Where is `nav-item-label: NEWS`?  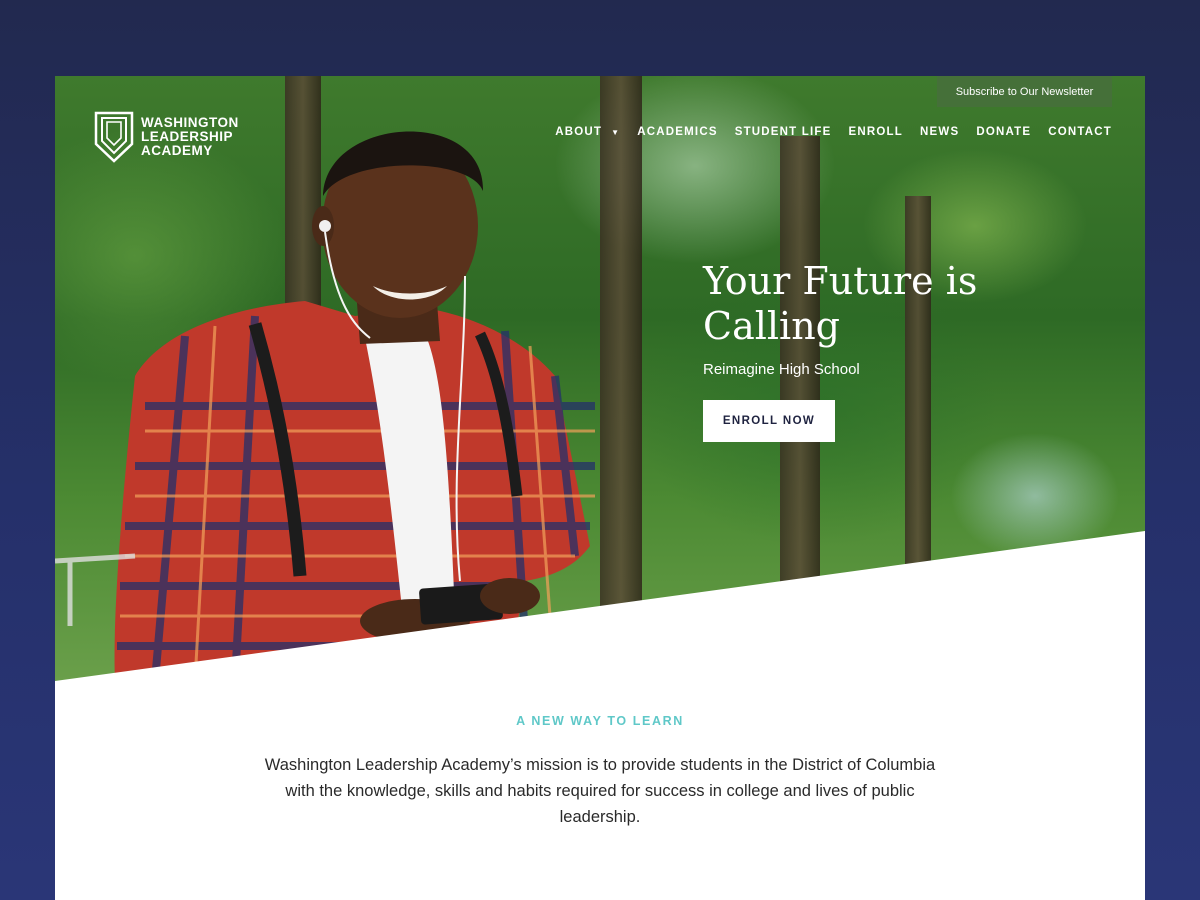 nav-item-label: NEWS is located at coordinates (940, 132).